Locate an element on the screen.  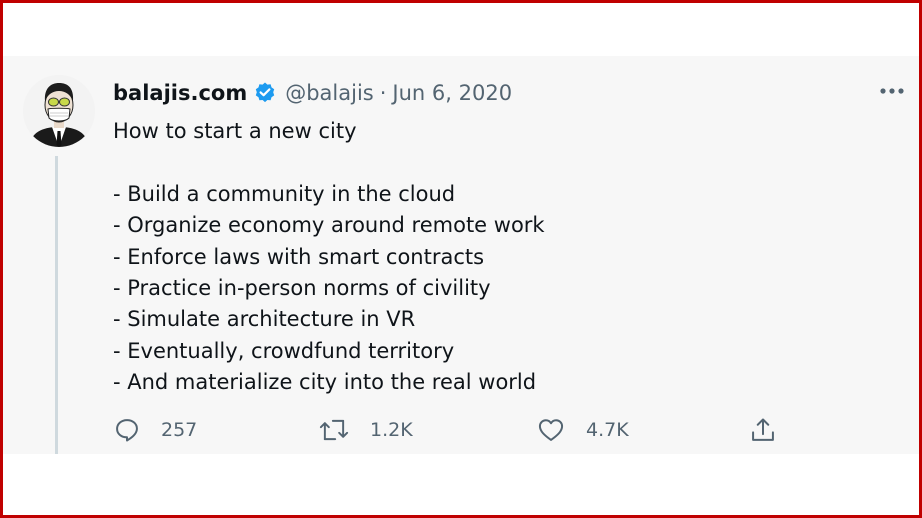
heart-icon is located at coordinates (551, 430).